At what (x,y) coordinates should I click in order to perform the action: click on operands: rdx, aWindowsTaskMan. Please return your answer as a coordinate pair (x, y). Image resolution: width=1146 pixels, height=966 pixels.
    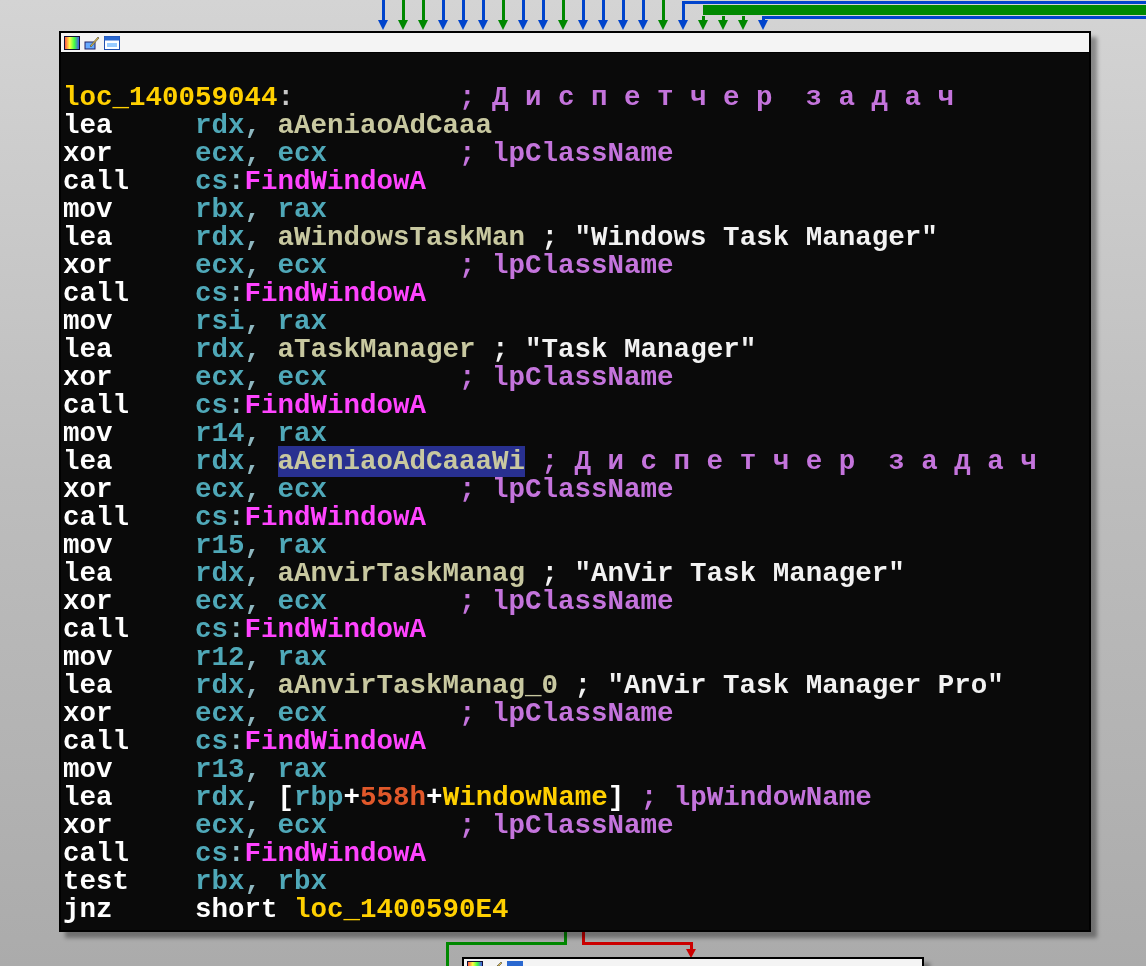
    Looking at the image, I should click on (360, 238).